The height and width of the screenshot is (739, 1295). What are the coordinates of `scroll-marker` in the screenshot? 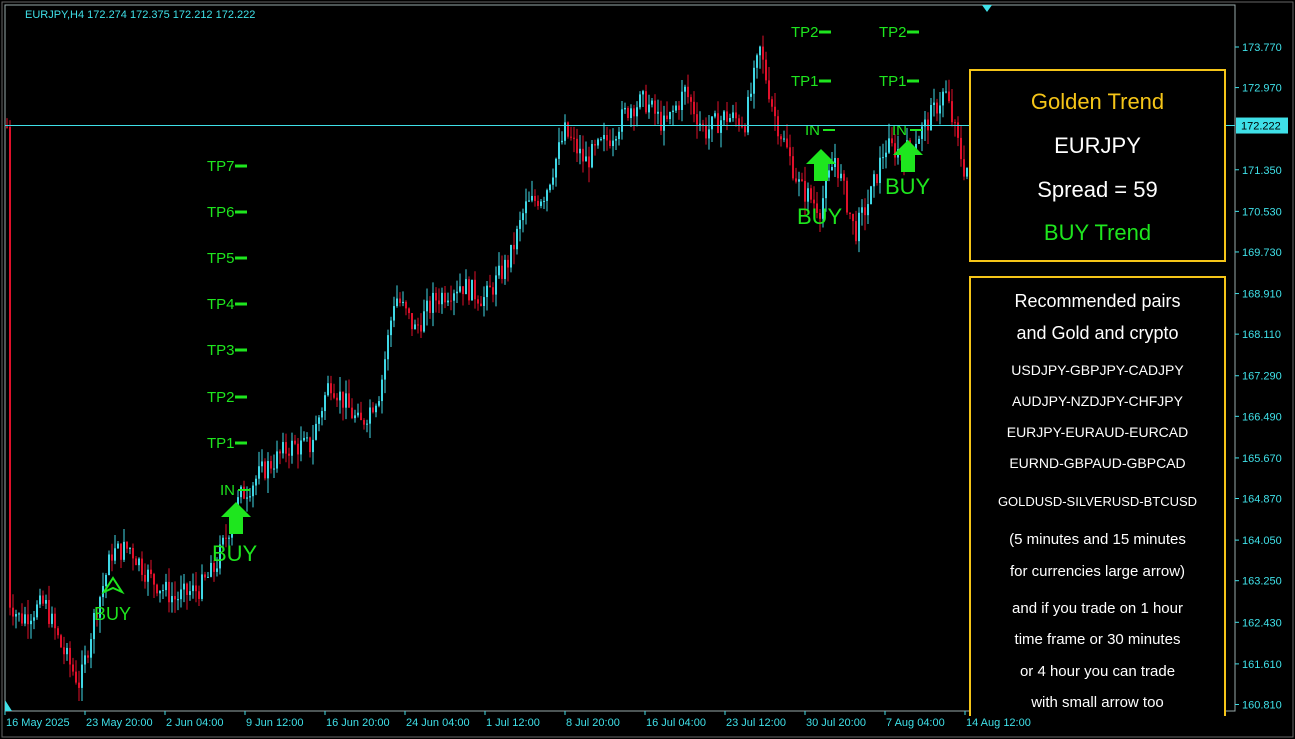 It's located at (8, 705).